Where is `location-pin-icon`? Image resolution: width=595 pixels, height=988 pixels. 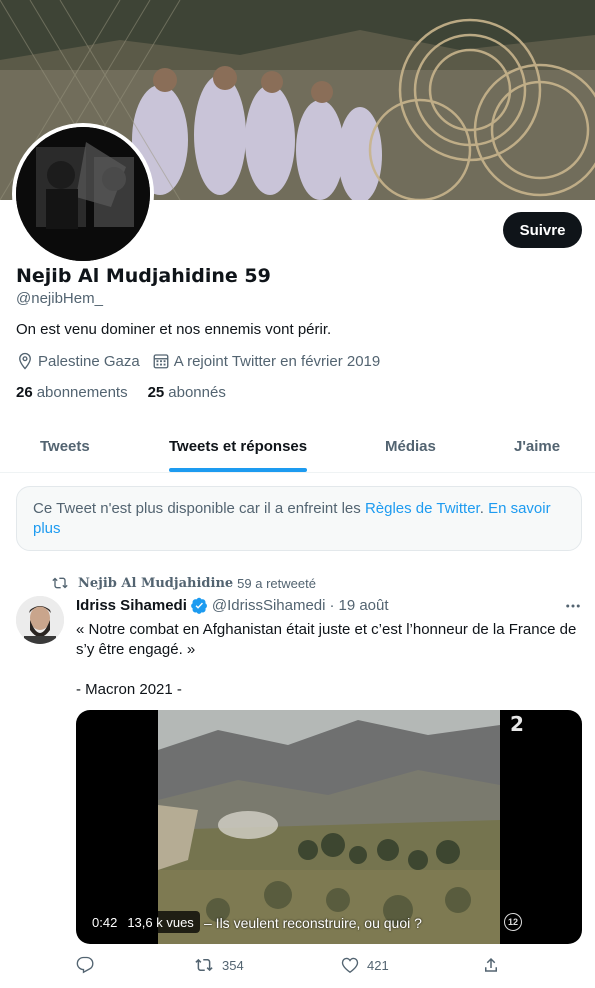
location-pin-icon is located at coordinates (25, 361).